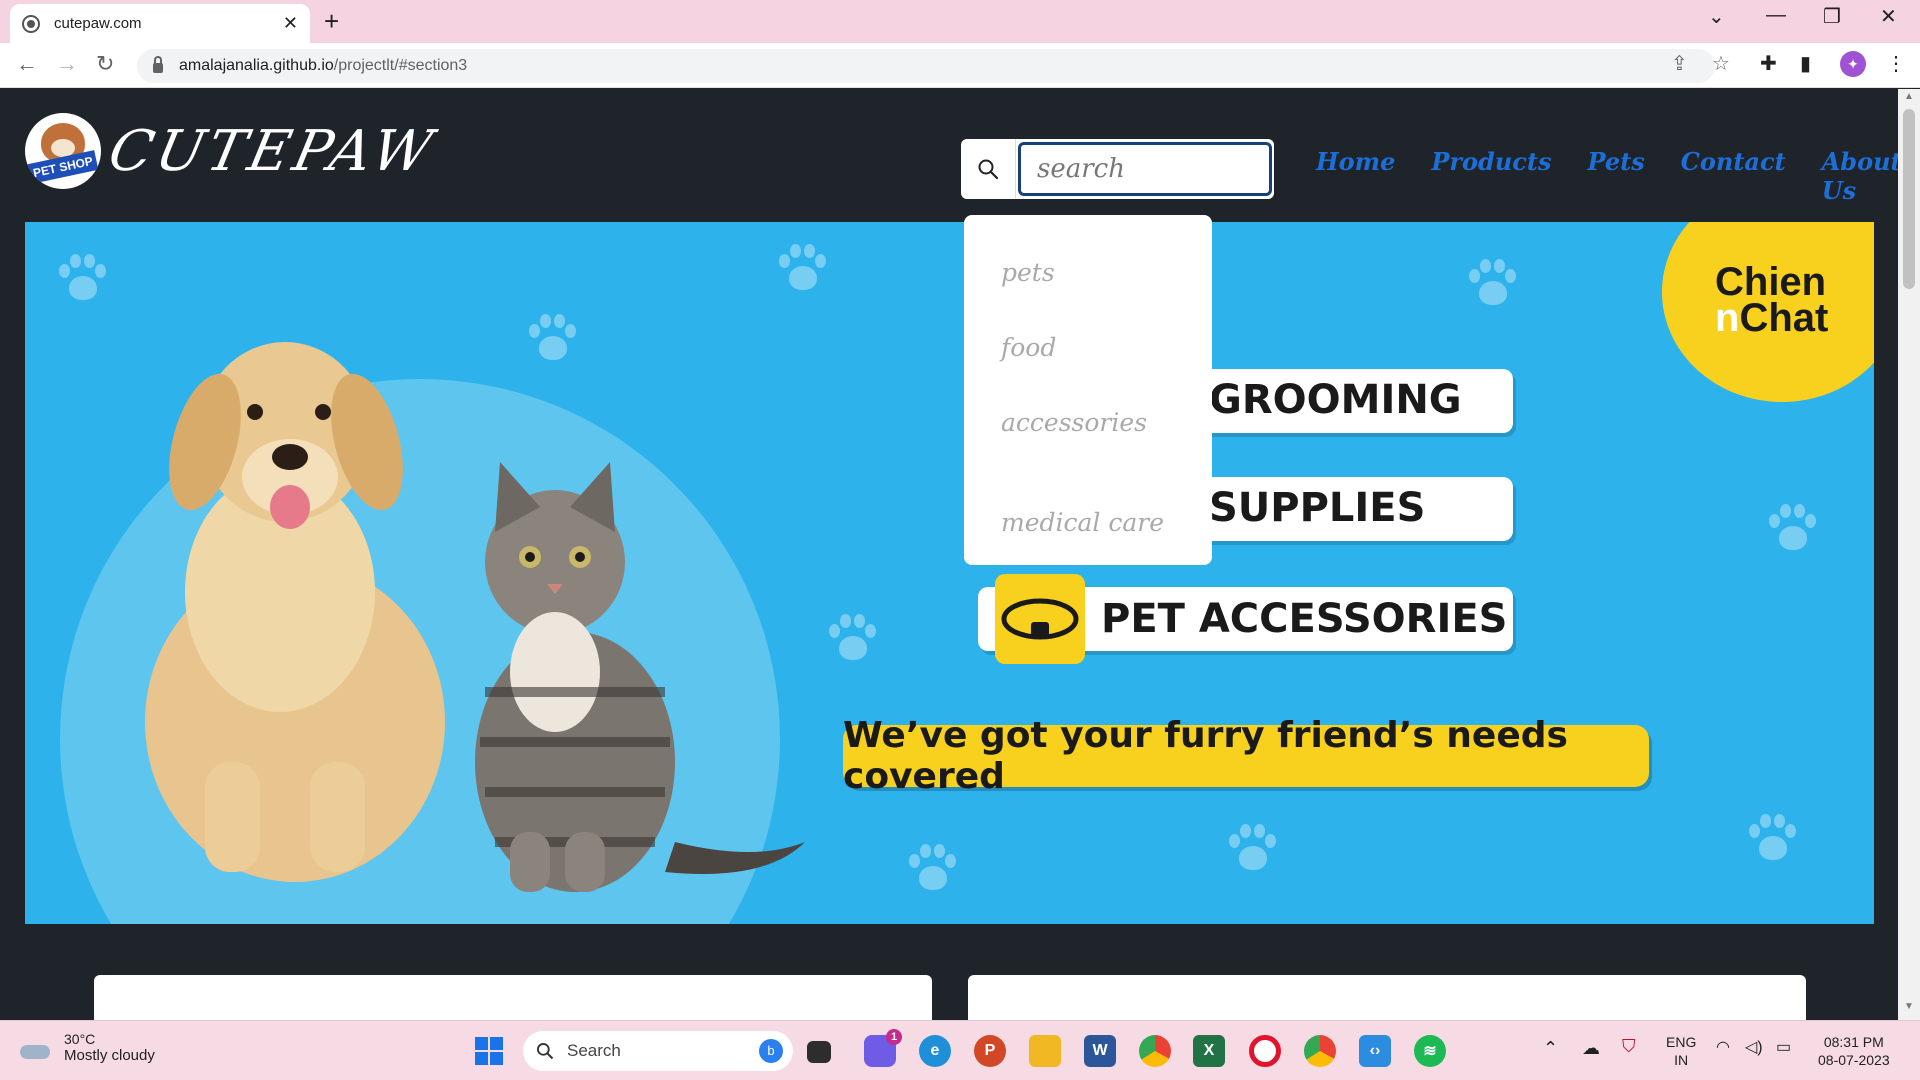  Describe the element at coordinates (80, 1039) in the screenshot. I see `temperature: 30°C` at that location.